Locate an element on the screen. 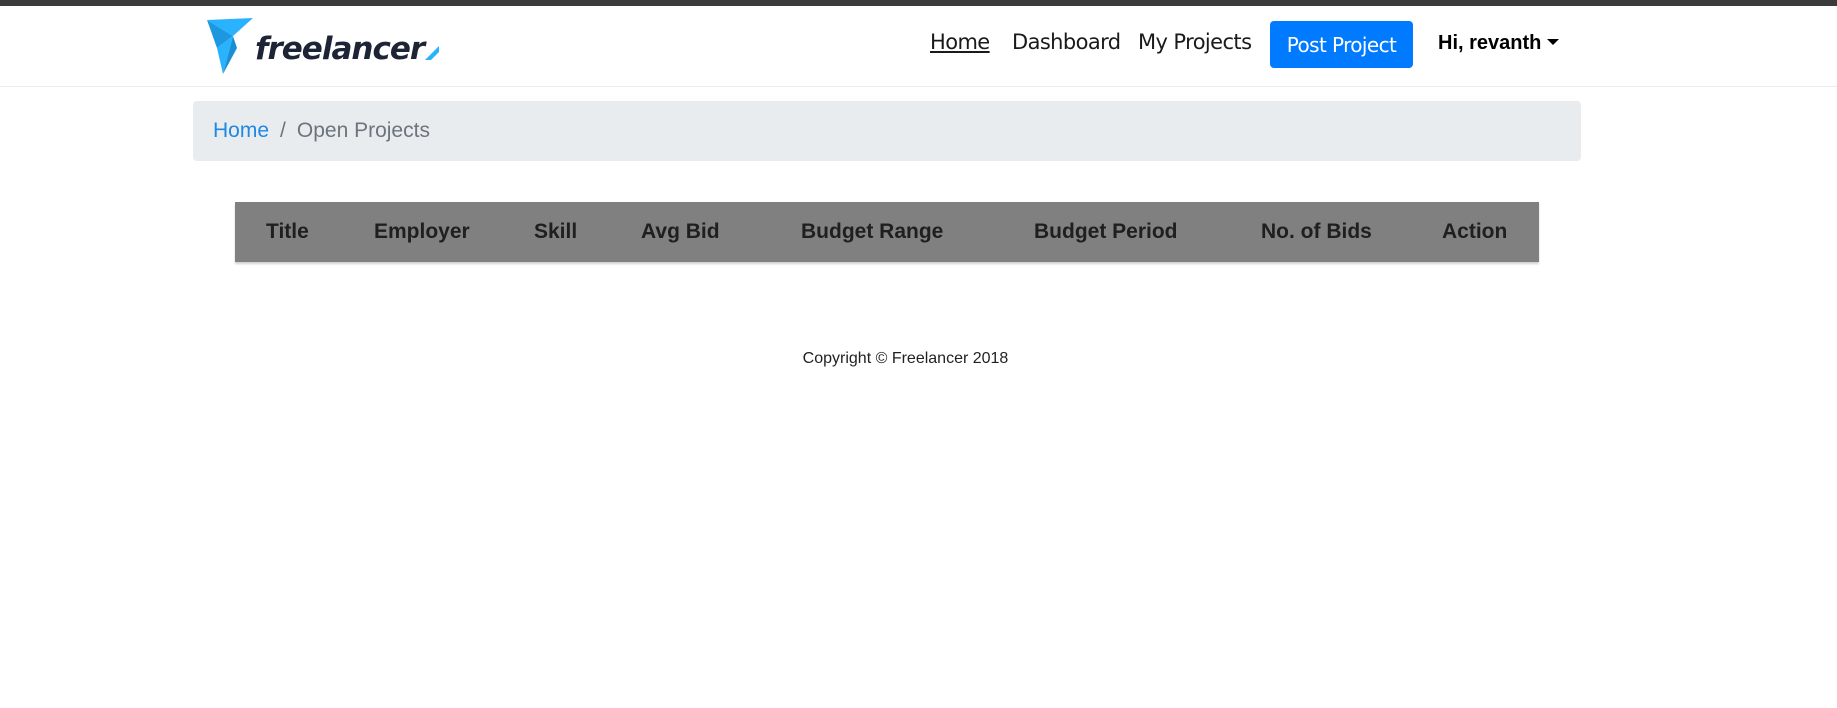  caret-down-icon is located at coordinates (1553, 41).